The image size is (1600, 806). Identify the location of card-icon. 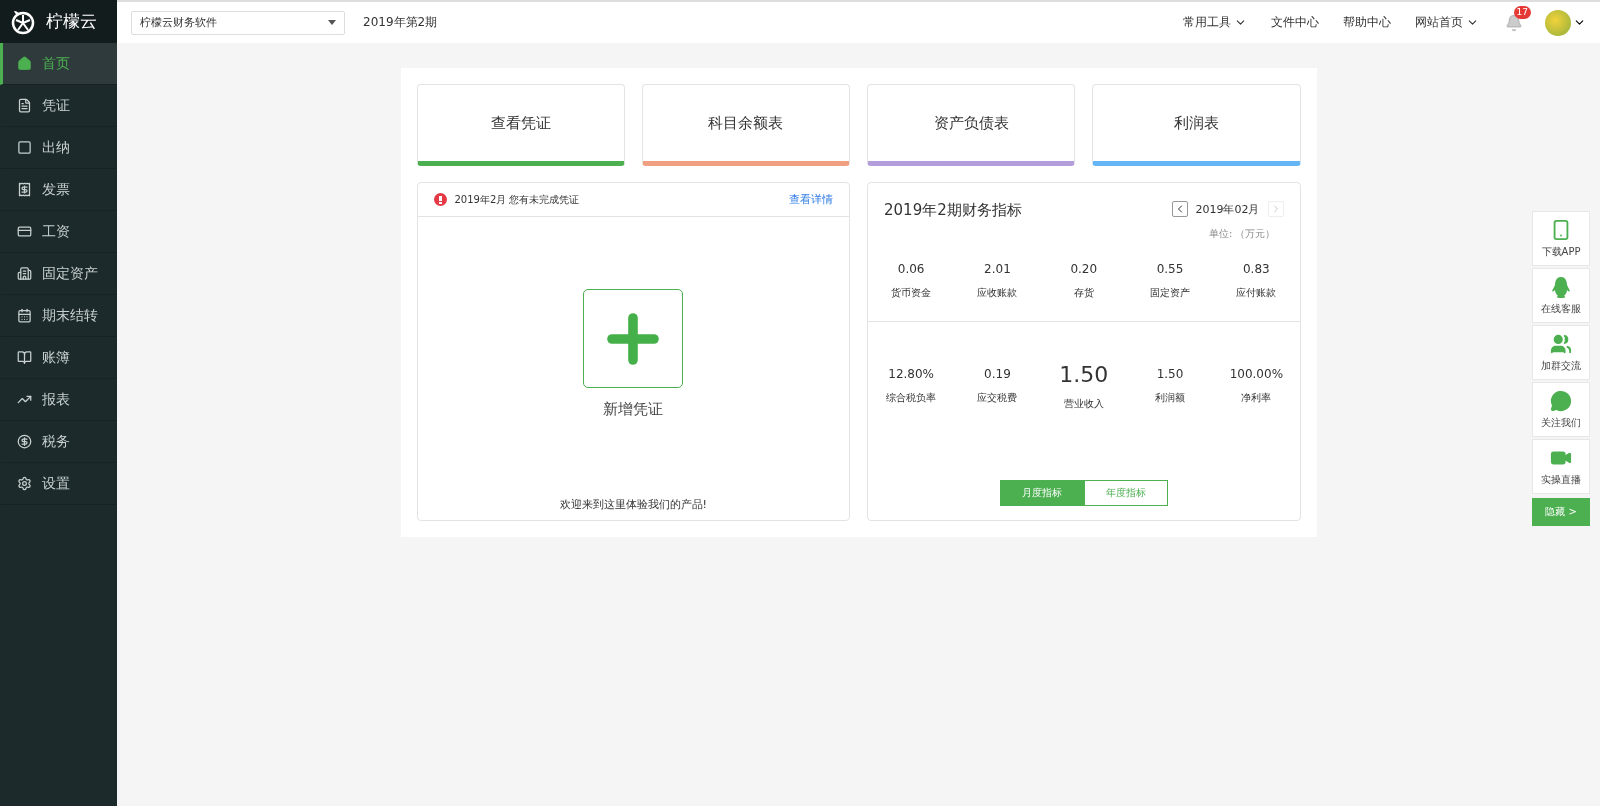
(24, 231).